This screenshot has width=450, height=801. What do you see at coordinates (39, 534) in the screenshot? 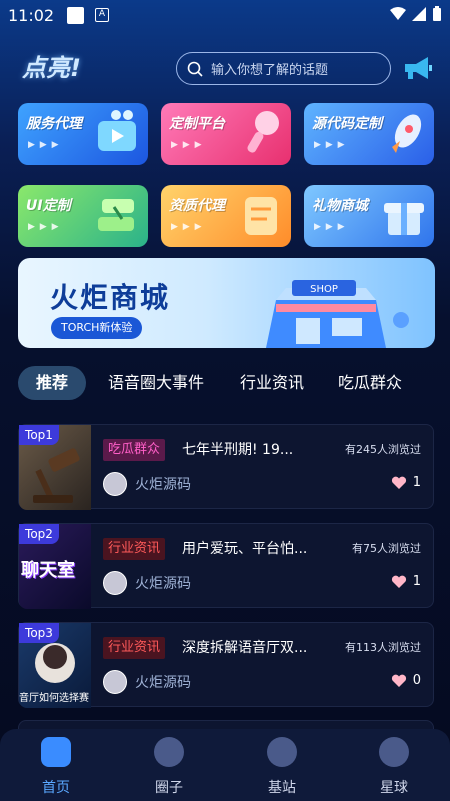
I see `rank-badge: Top2` at bounding box center [39, 534].